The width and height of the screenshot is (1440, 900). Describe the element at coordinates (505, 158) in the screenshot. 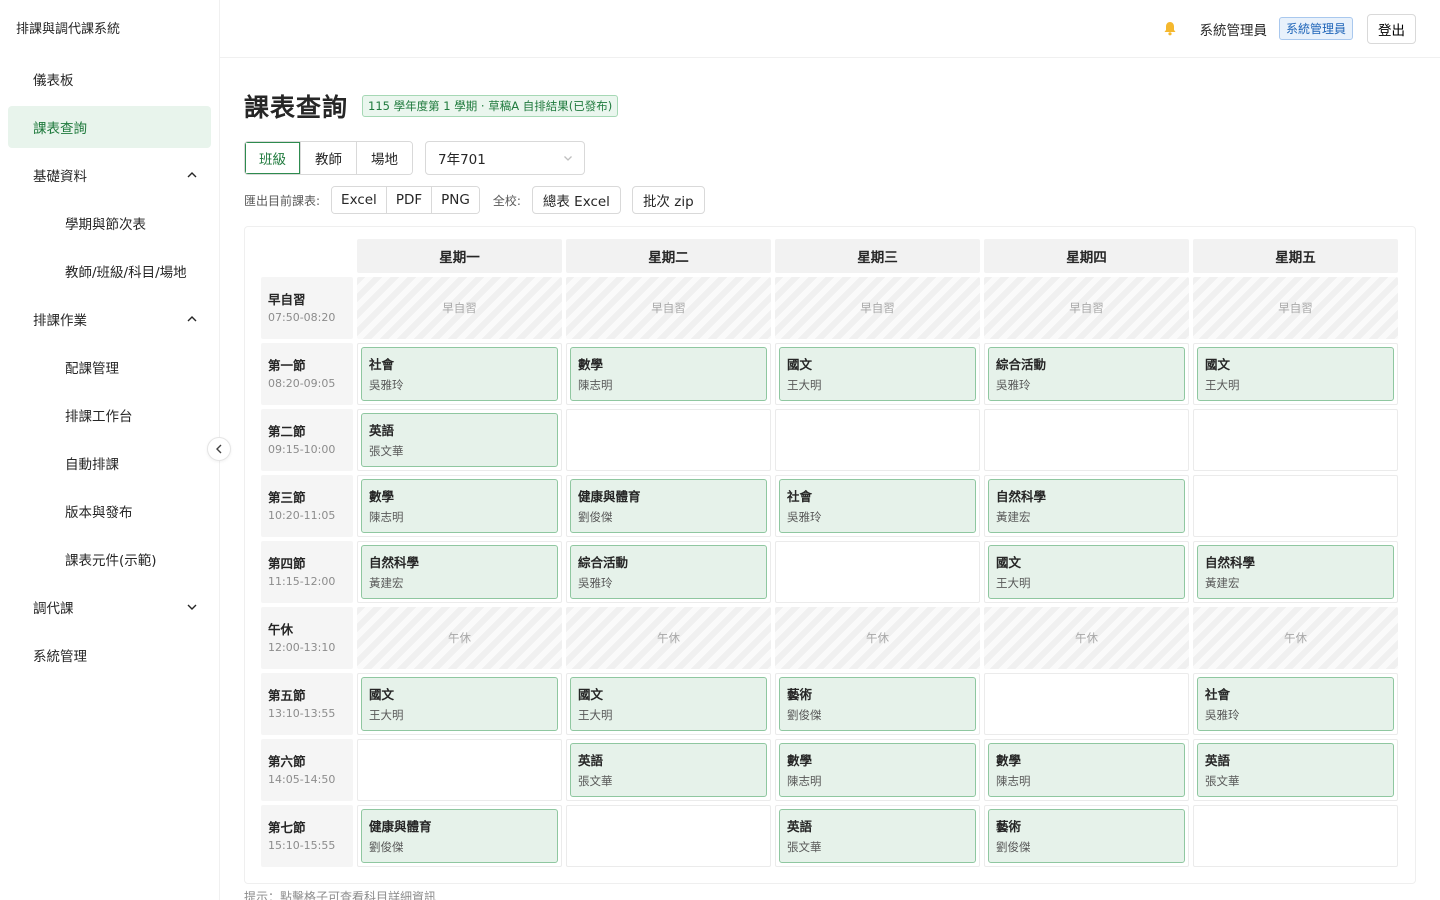

I see `class-select: 7年701` at that location.